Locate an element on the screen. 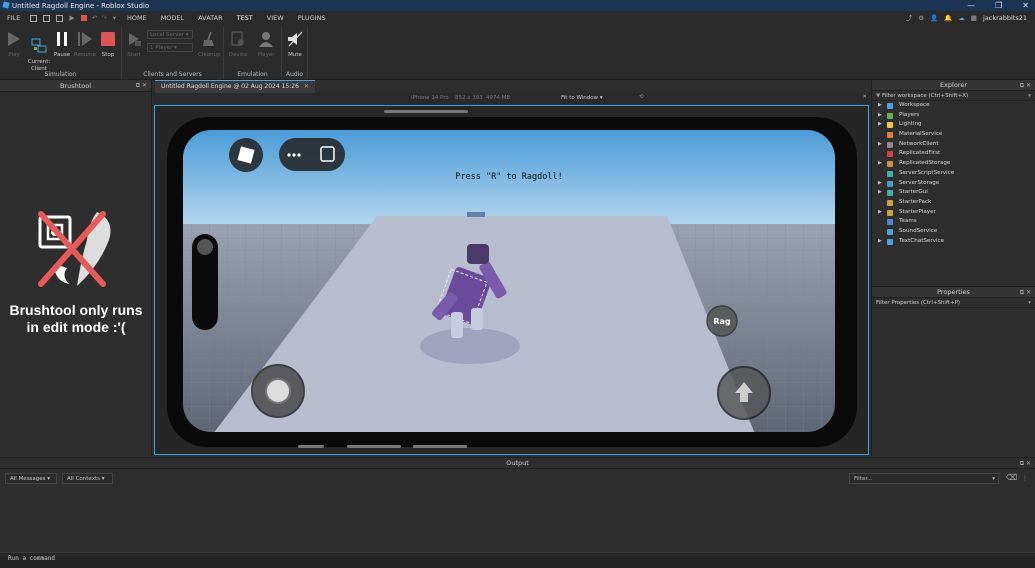  mute-button: Mute is located at coordinates (295, 45).